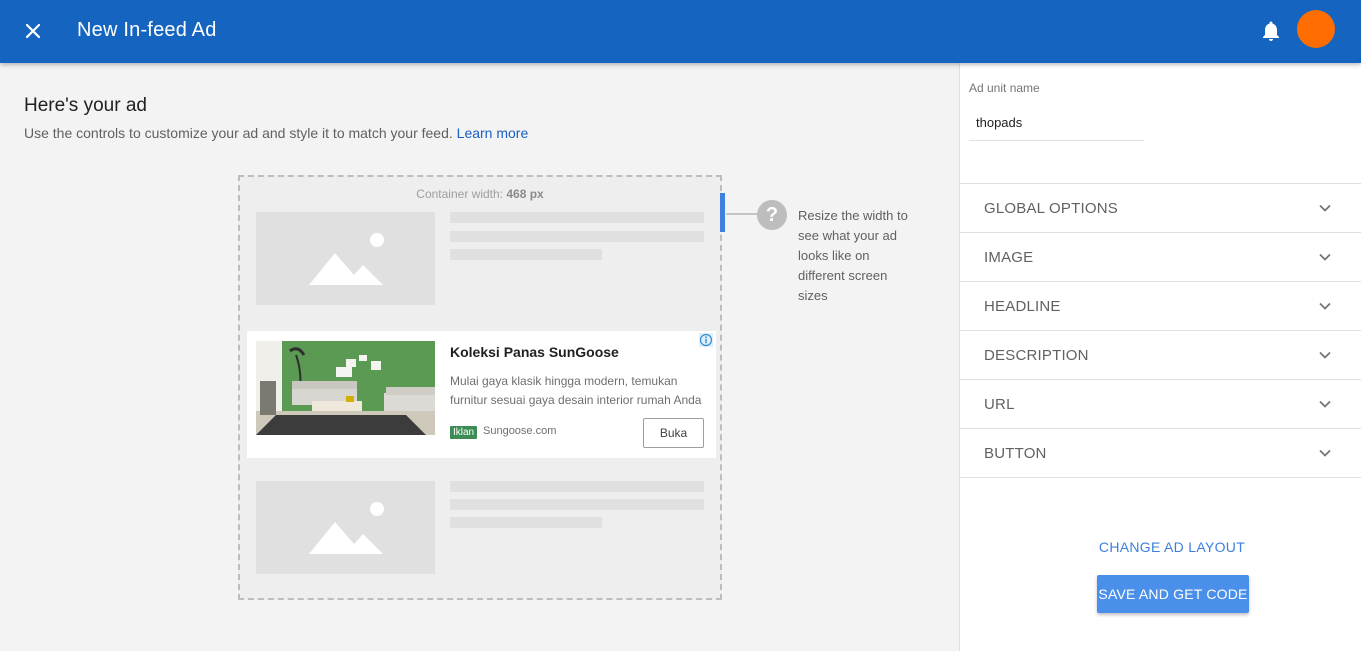 This screenshot has width=1361, height=651. Describe the element at coordinates (464, 432) in the screenshot. I see `ad-badge: Iklan` at that location.